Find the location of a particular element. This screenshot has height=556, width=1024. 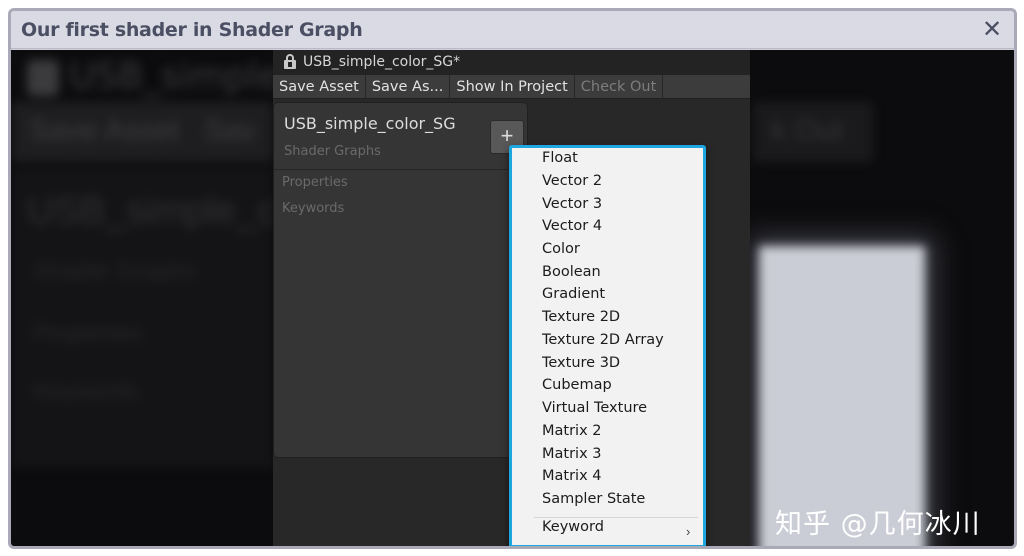

menu-item-virtual-texture: Virtual Texture is located at coordinates (594, 408).